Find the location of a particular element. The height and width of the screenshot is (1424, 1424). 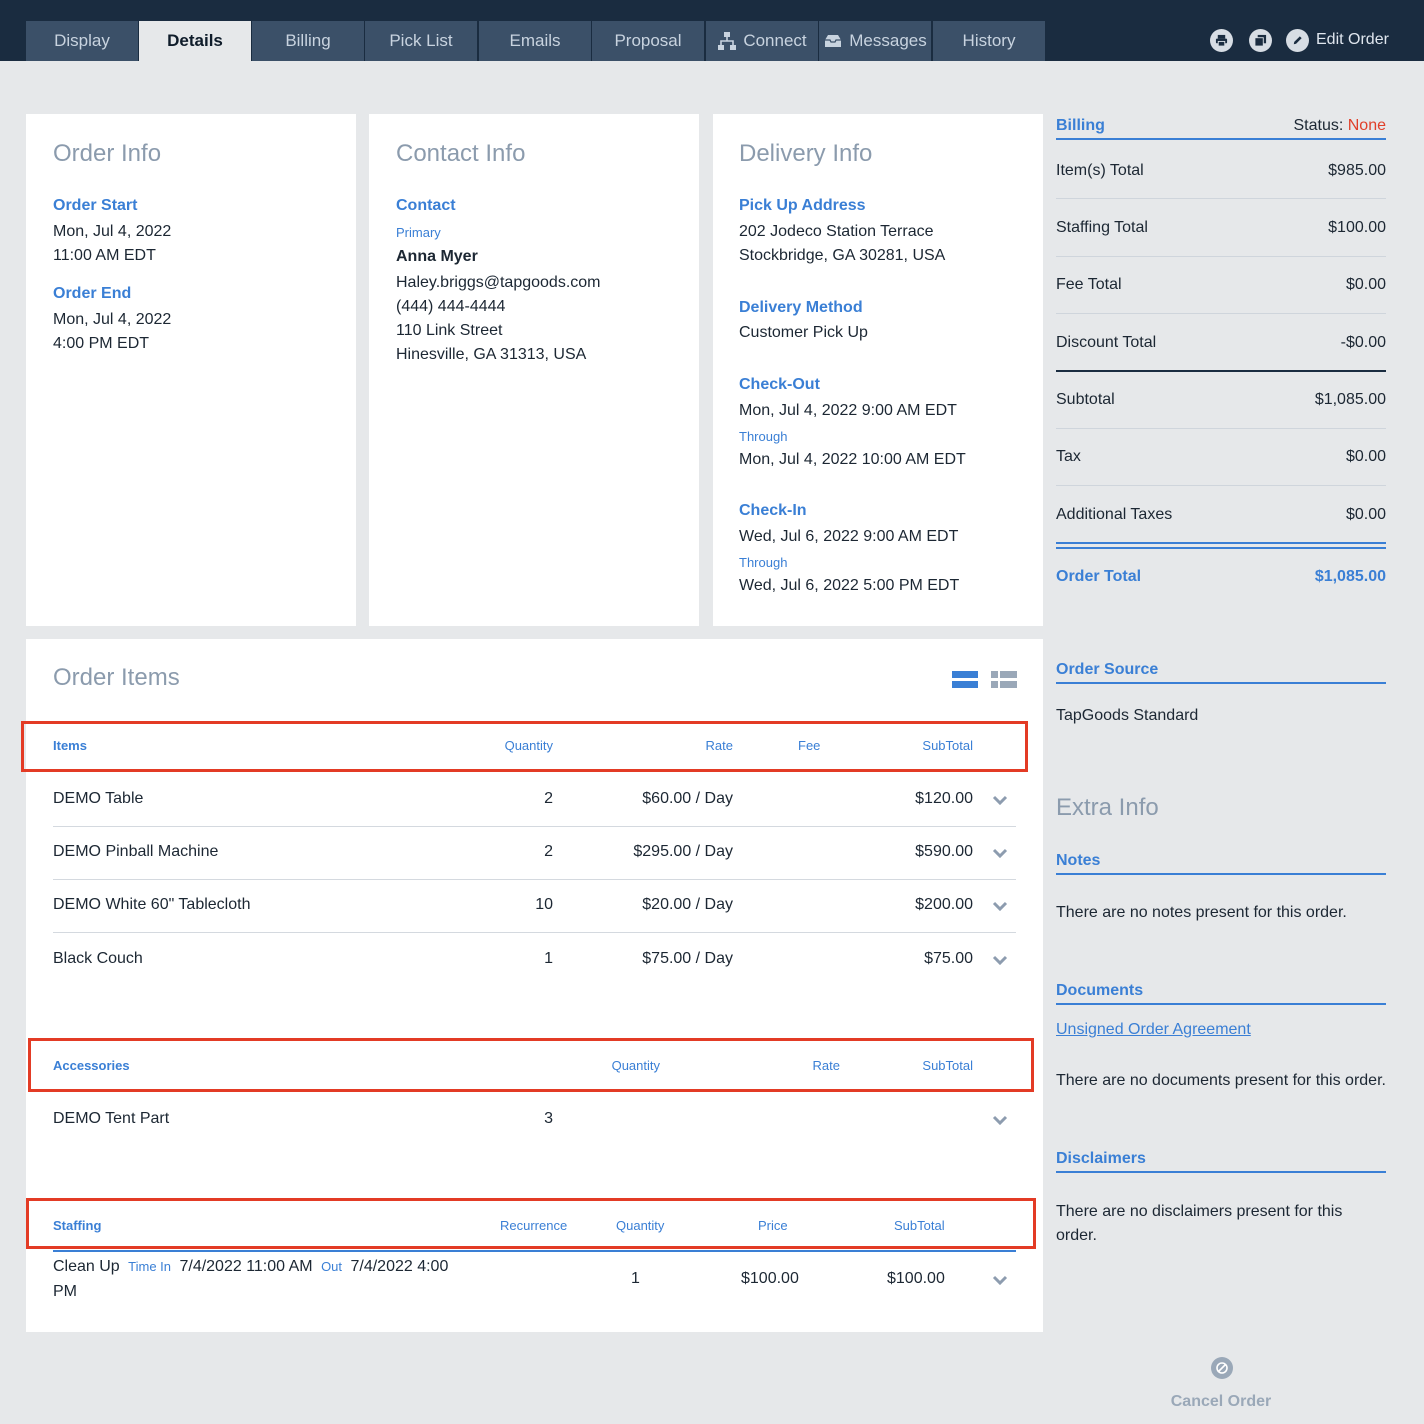

billing-row-label: Tax is located at coordinates (1068, 456).